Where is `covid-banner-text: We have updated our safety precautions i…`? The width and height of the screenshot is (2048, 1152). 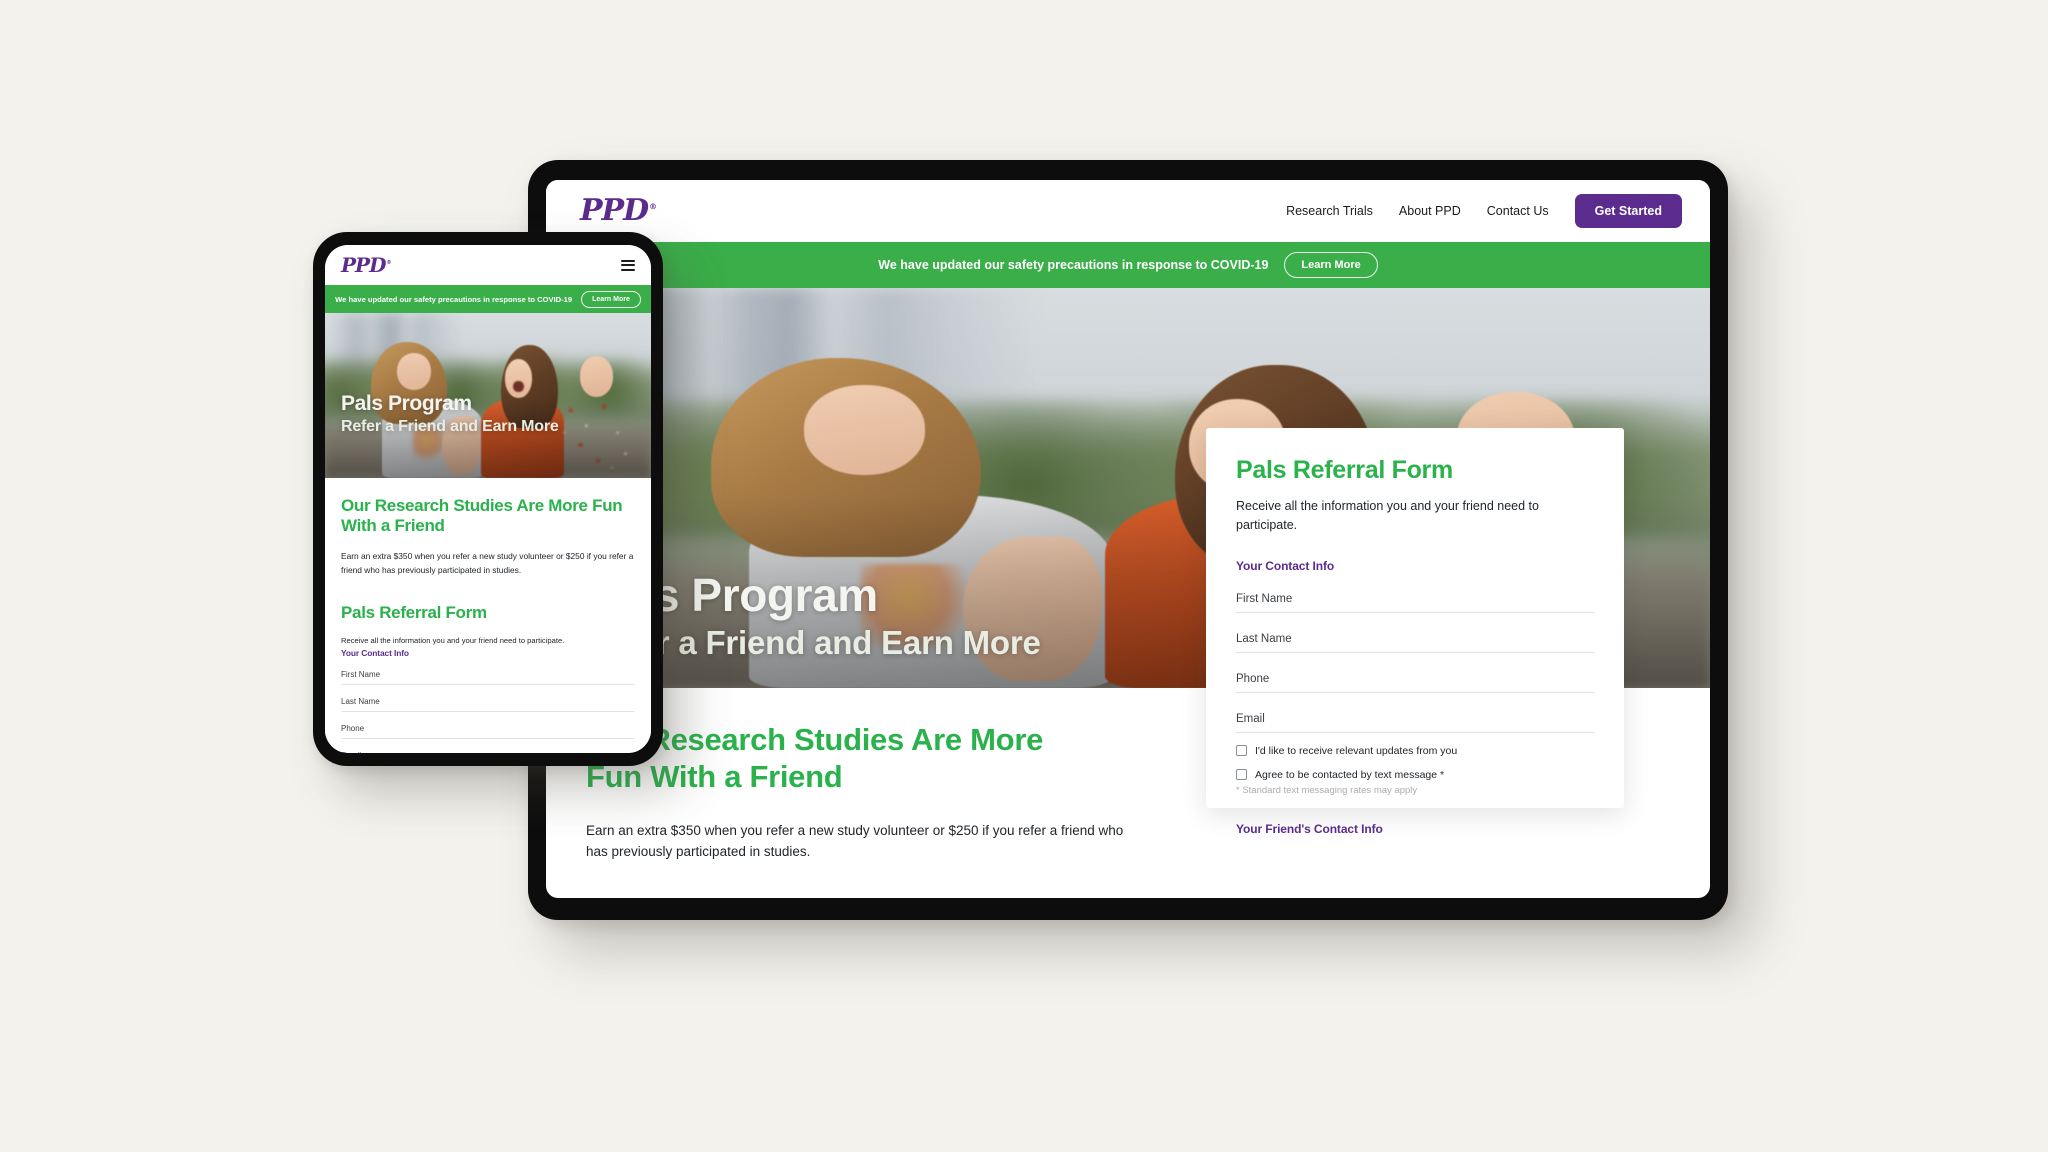 covid-banner-text: We have updated our safety precautions i… is located at coordinates (1073, 265).